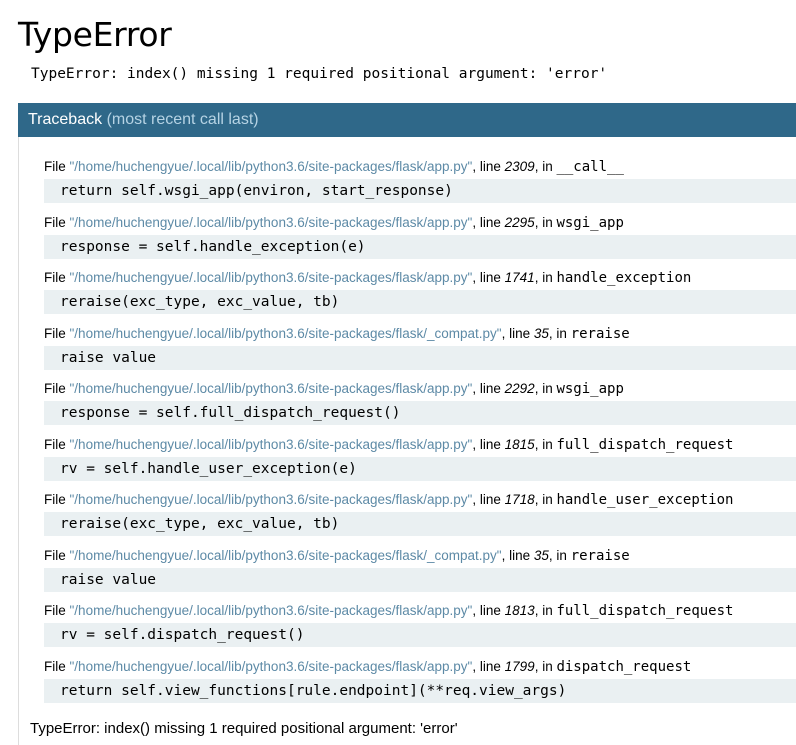  I want to click on page-title: TypeError, so click(95, 34).